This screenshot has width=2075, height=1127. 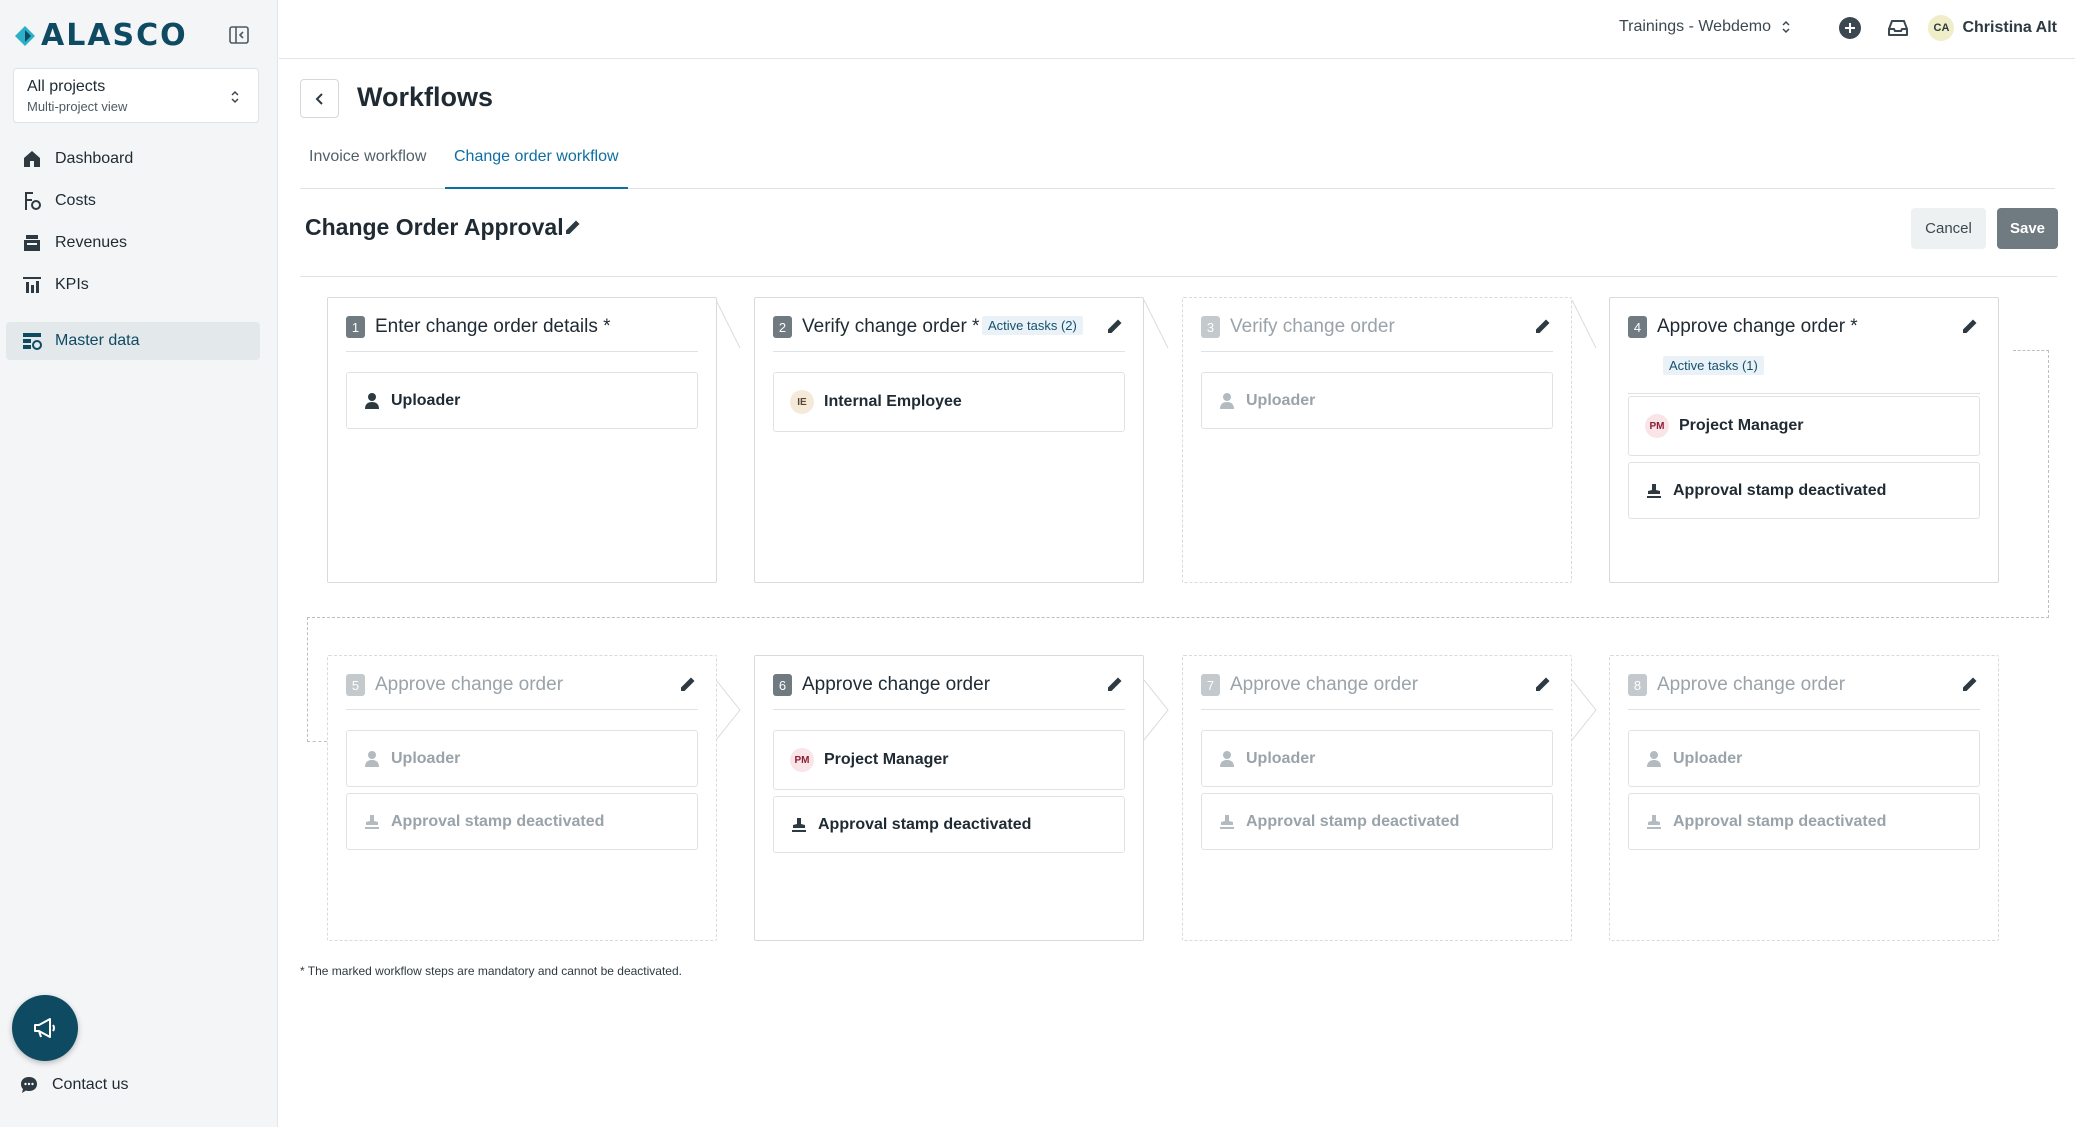 I want to click on collapse-sidebar-button, so click(x=239, y=35).